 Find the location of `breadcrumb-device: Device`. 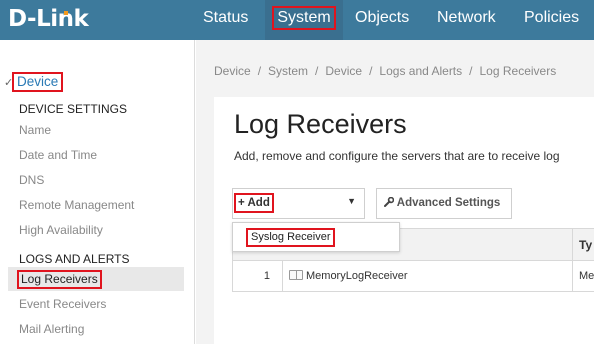

breadcrumb-device: Device is located at coordinates (232, 71).